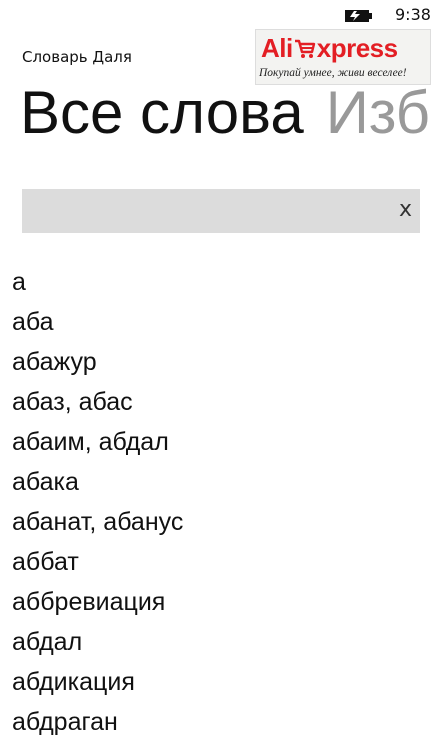 The image size is (443, 744). What do you see at coordinates (97, 324) in the screenshot?
I see `list-item: аба` at bounding box center [97, 324].